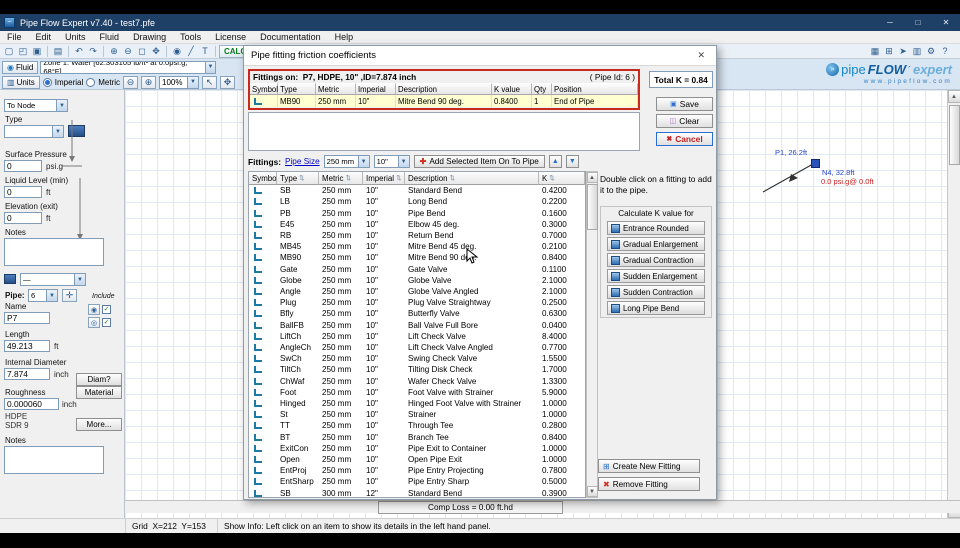 The image size is (960, 548). What do you see at coordinates (23, 51) in the screenshot?
I see `open-file-icon: ◰` at bounding box center [23, 51].